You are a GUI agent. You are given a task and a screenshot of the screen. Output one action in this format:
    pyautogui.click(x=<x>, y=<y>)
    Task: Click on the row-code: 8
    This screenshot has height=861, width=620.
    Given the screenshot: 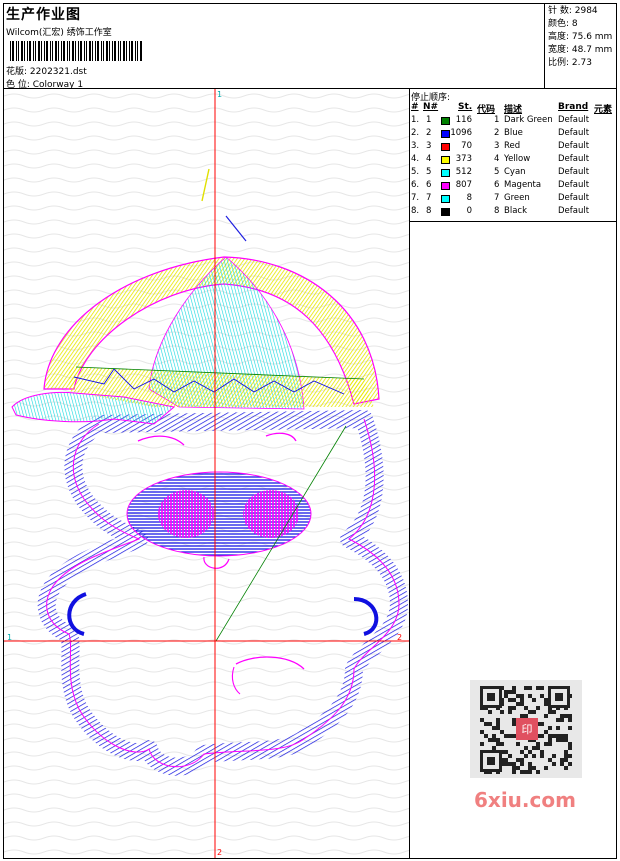 What is the action you would take?
    pyautogui.click(x=497, y=211)
    